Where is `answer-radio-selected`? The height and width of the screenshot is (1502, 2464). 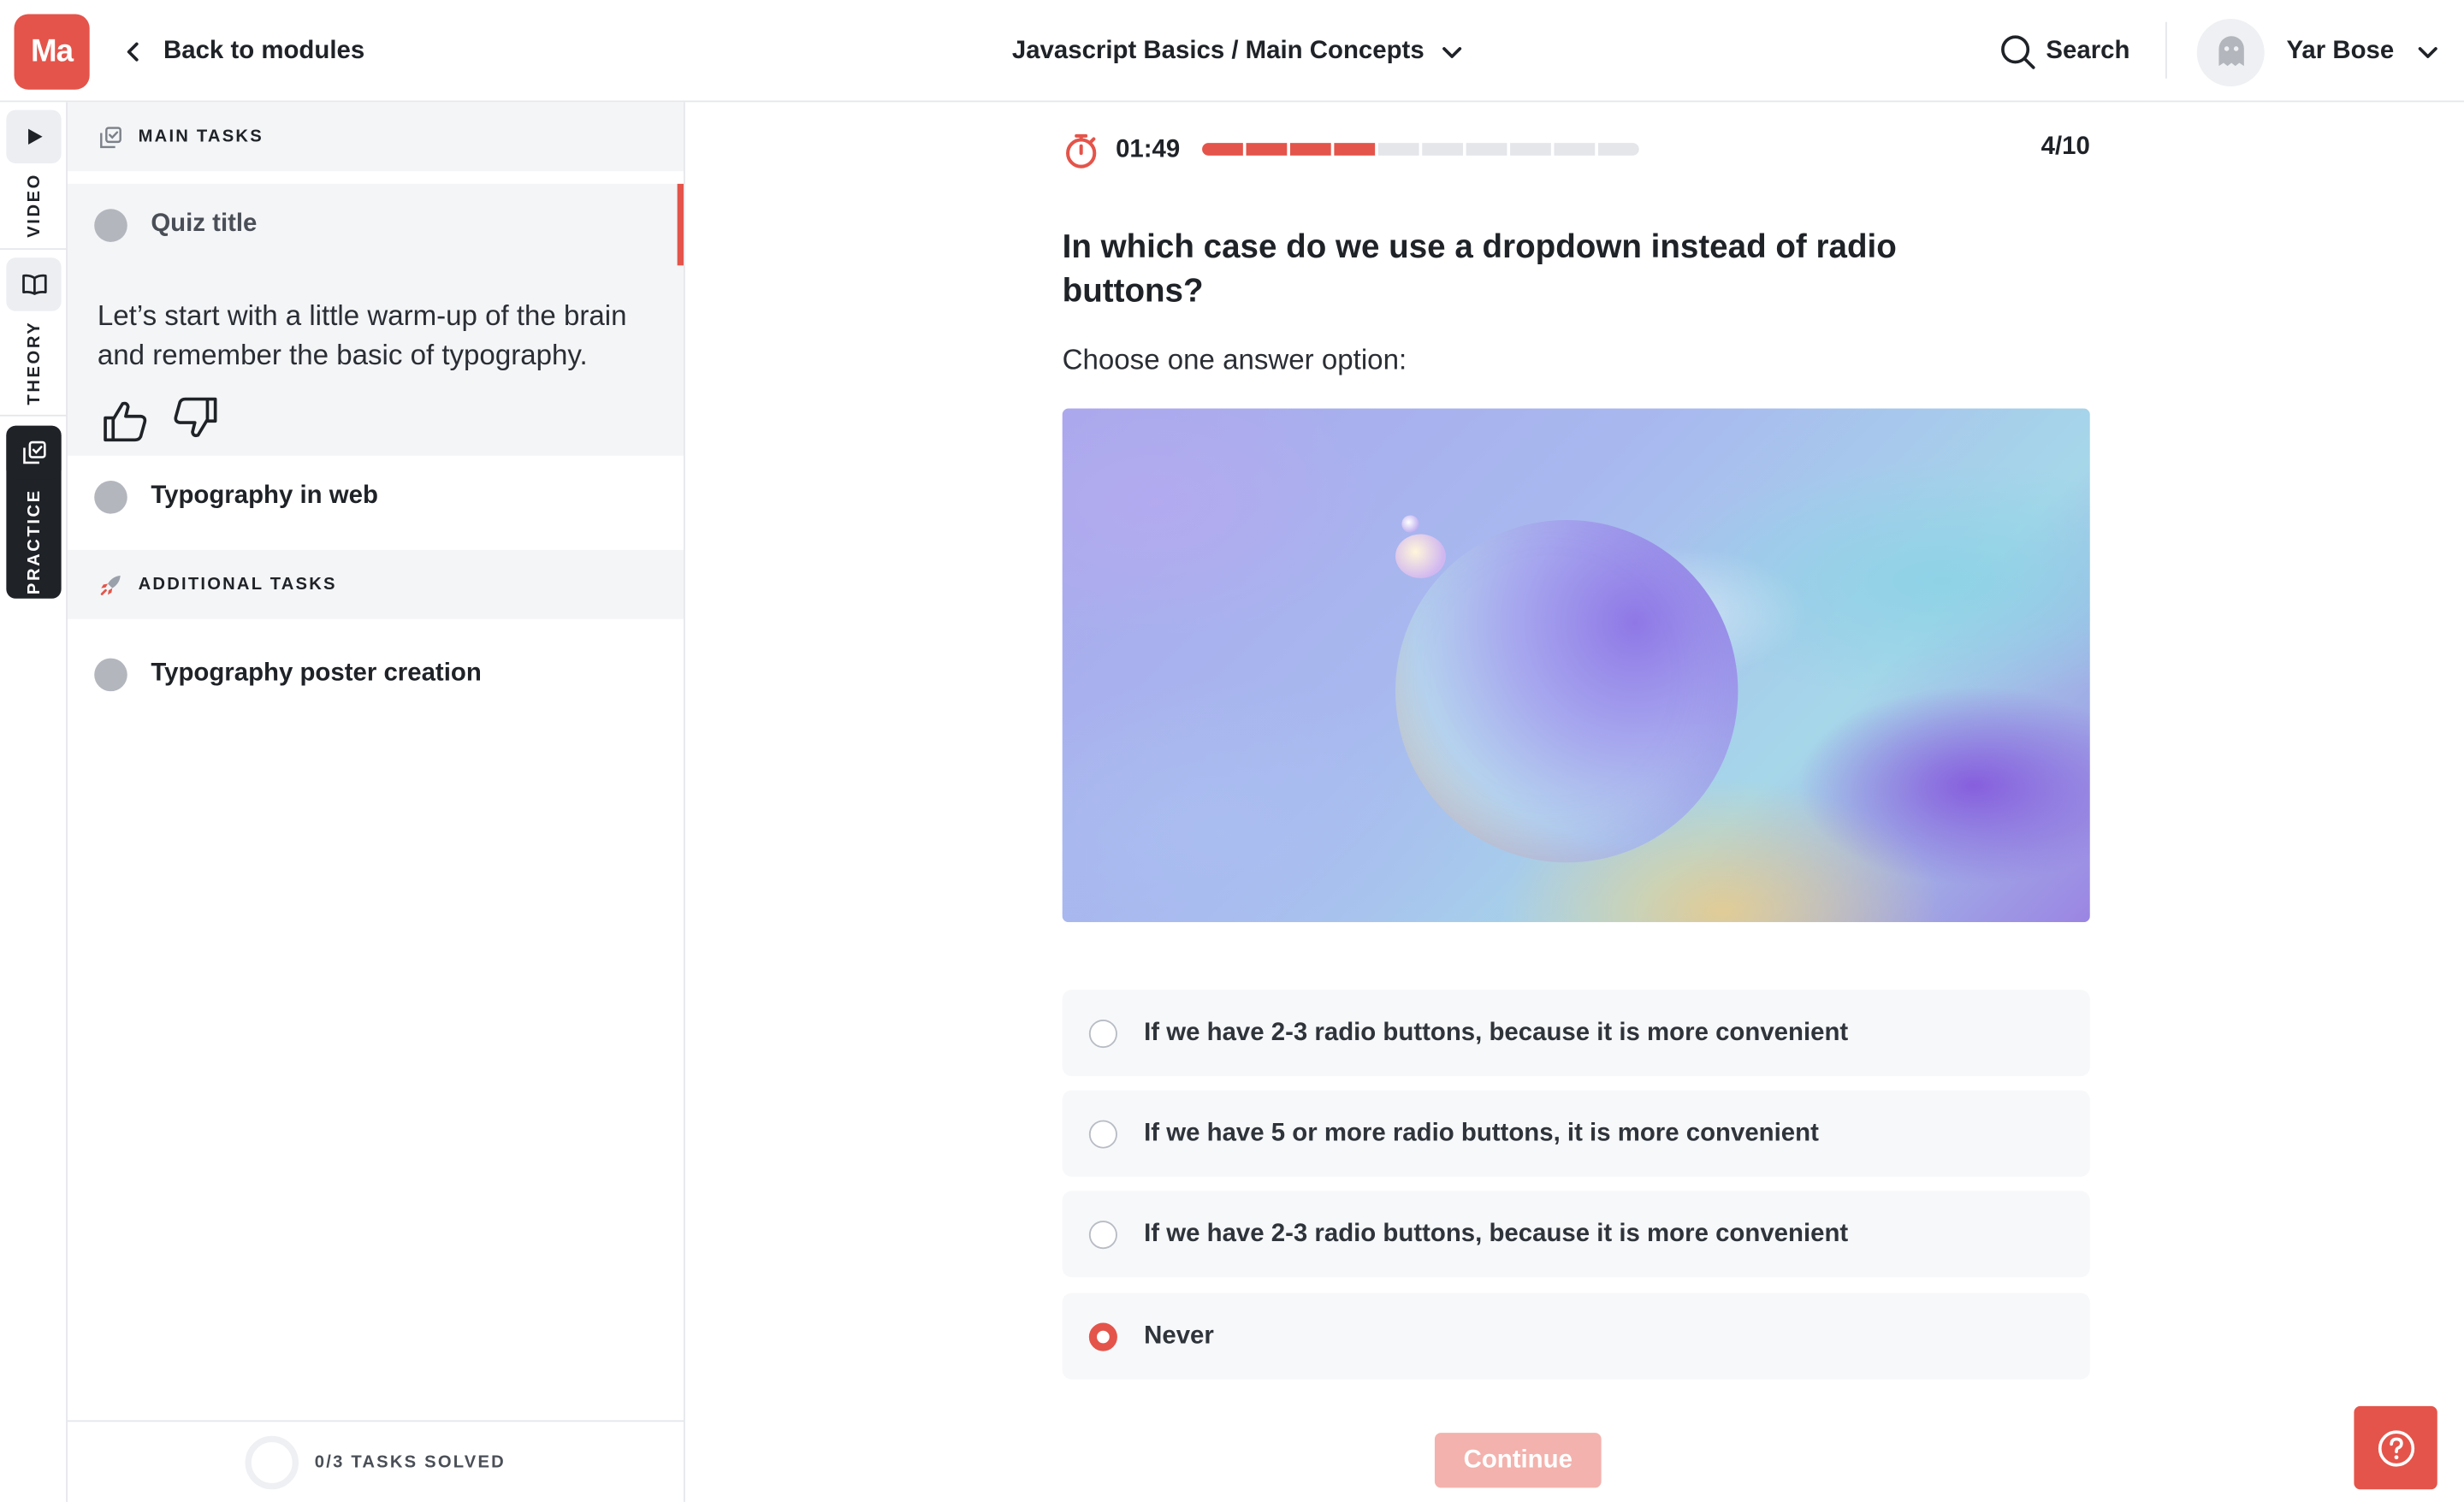 answer-radio-selected is located at coordinates (1102, 1336).